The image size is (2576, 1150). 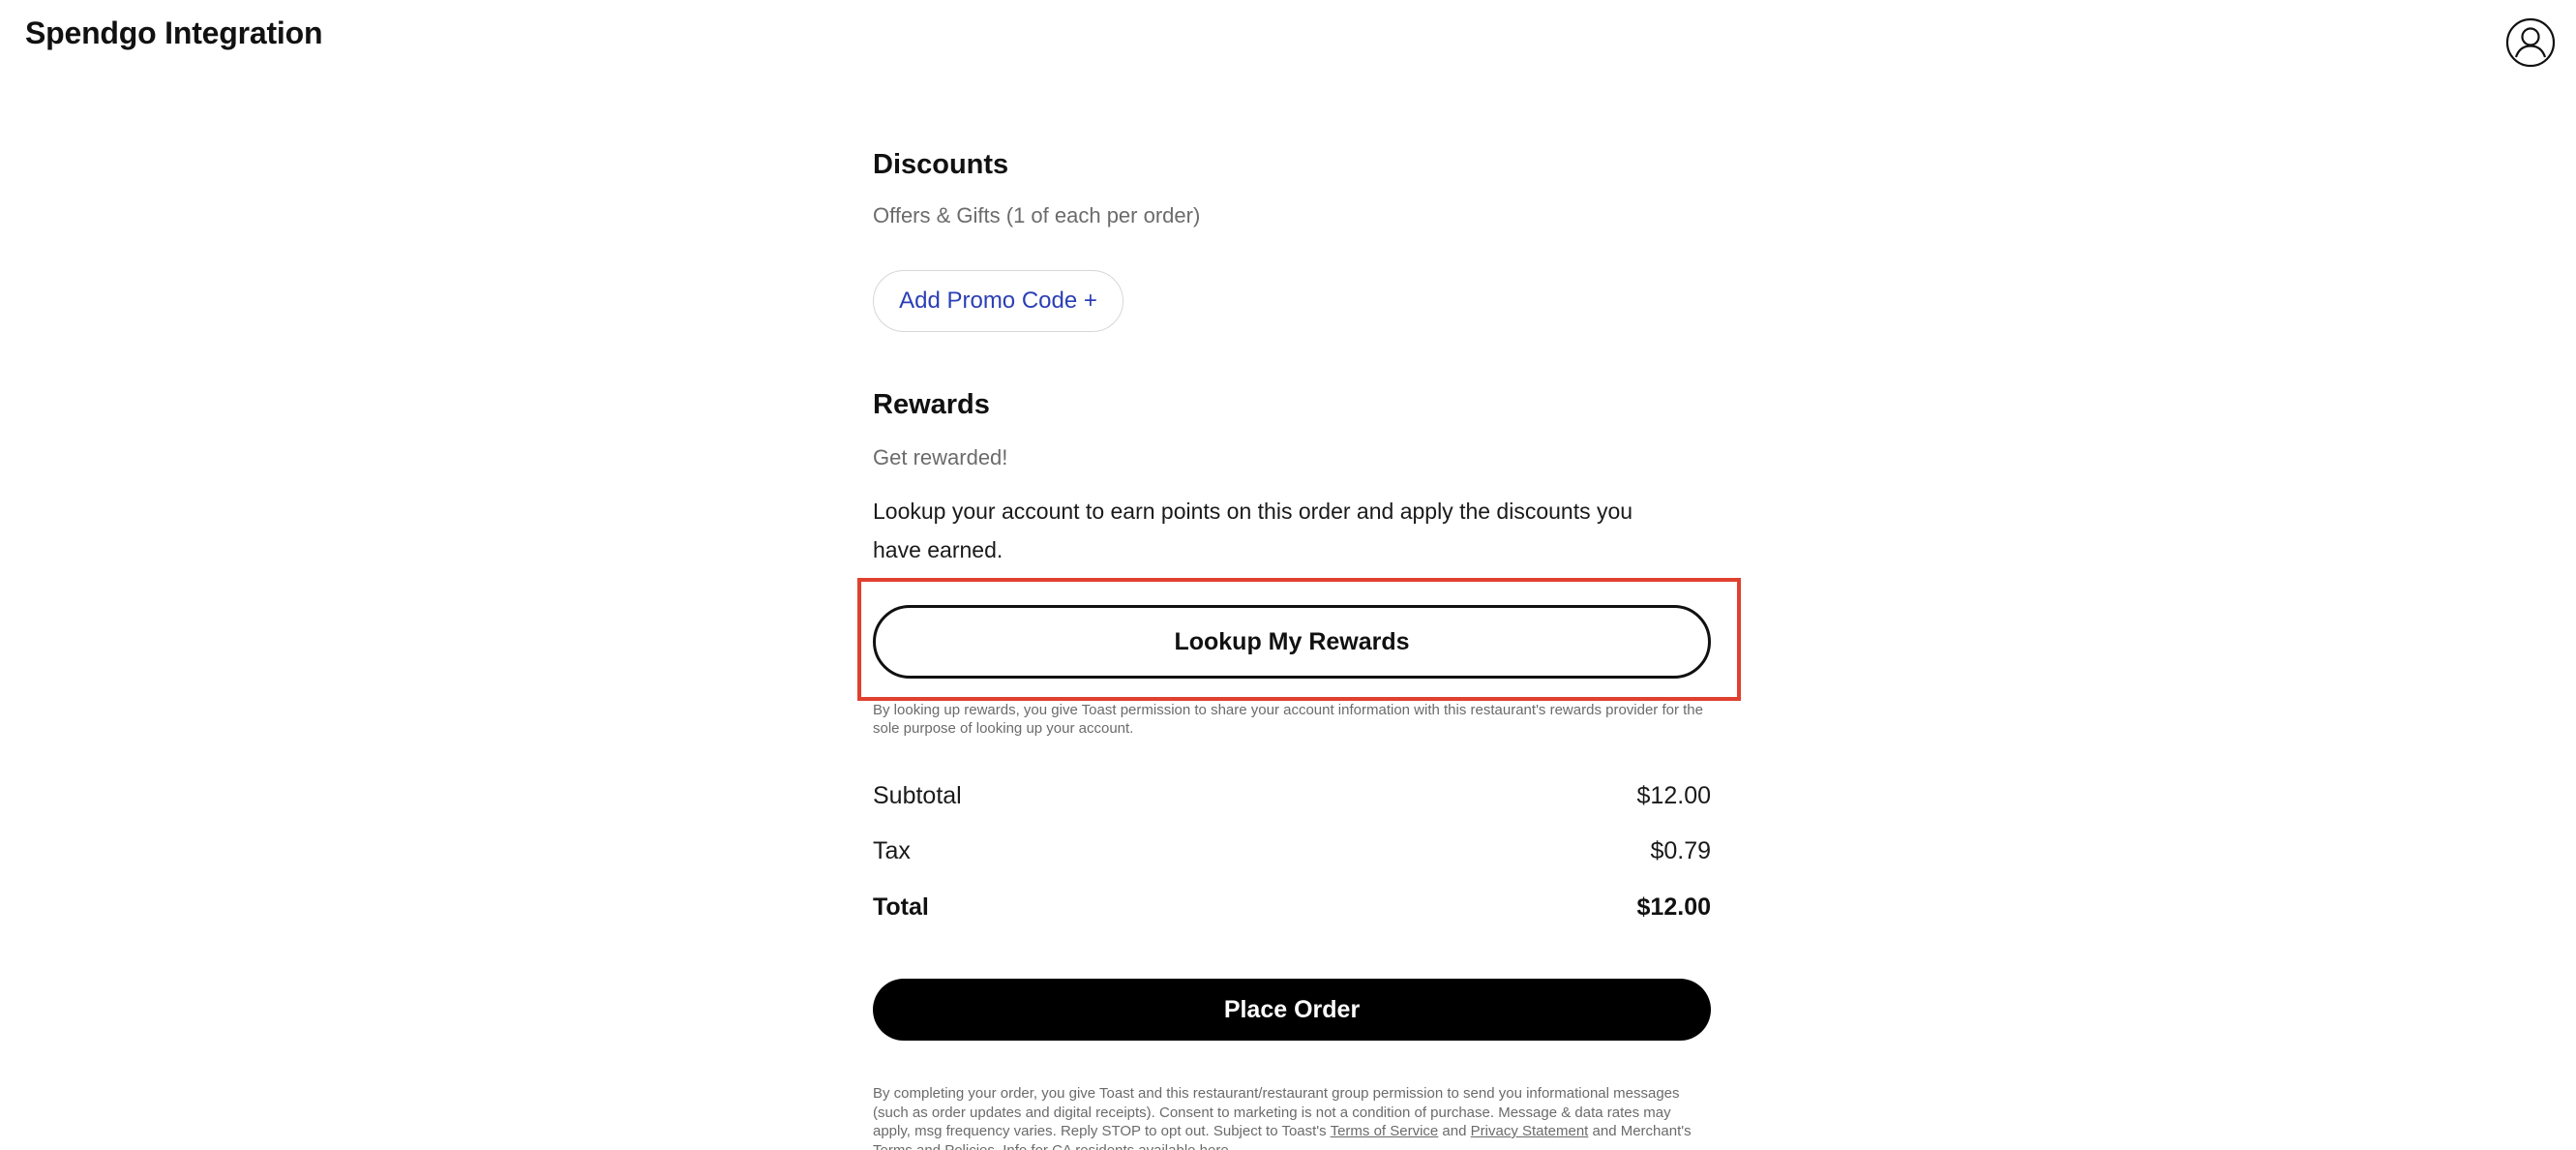 What do you see at coordinates (941, 164) in the screenshot?
I see `discounts-heading: Discounts` at bounding box center [941, 164].